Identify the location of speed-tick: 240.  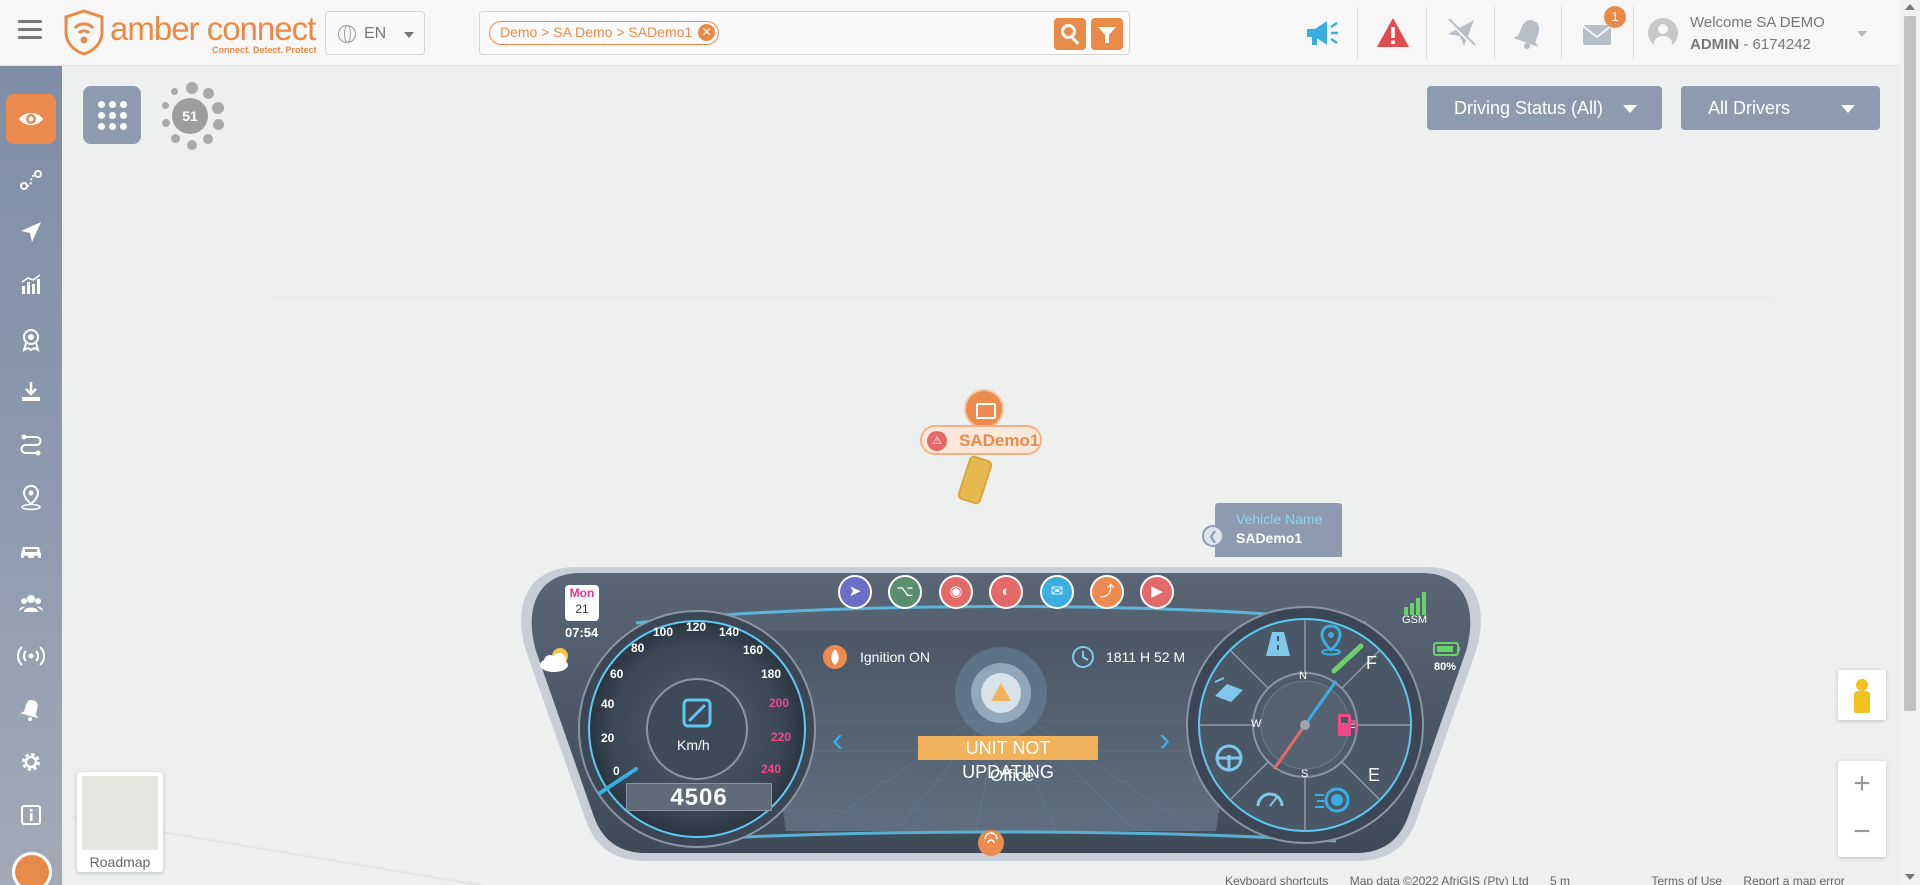
(771, 769).